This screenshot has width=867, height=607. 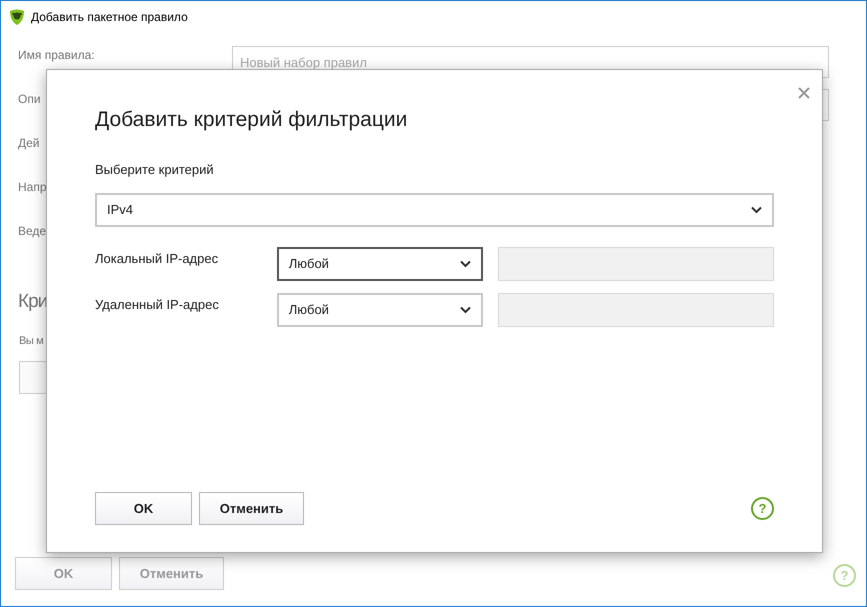 What do you see at coordinates (251, 120) in the screenshot?
I see `dialog-title: Добавить критерий фильтрации` at bounding box center [251, 120].